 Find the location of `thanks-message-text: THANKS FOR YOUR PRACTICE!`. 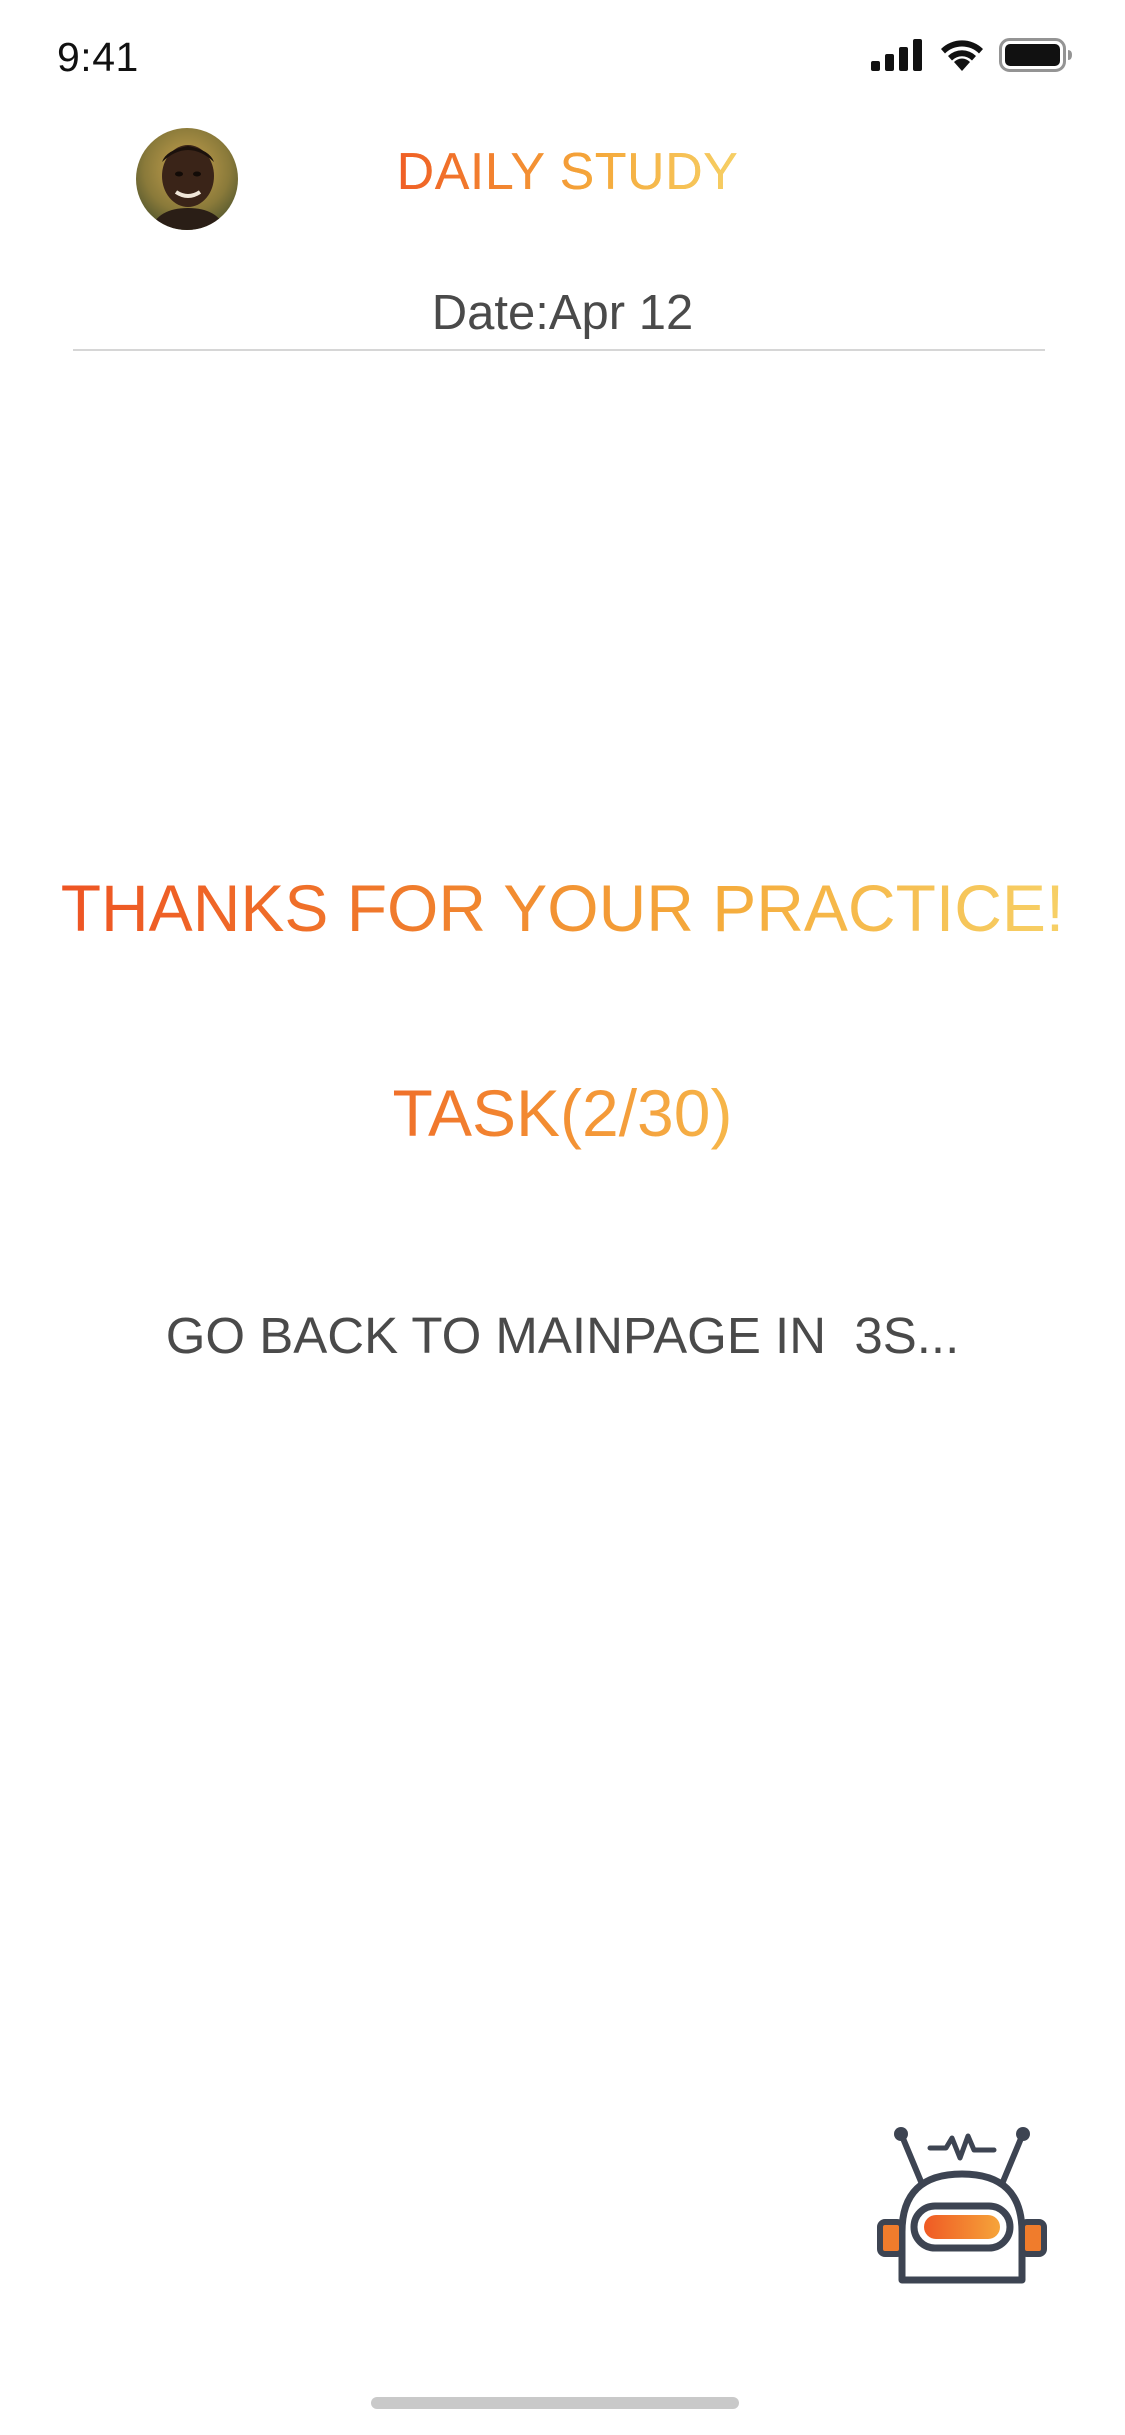

thanks-message-text: THANKS FOR YOUR PRACTICE! is located at coordinates (562, 908).